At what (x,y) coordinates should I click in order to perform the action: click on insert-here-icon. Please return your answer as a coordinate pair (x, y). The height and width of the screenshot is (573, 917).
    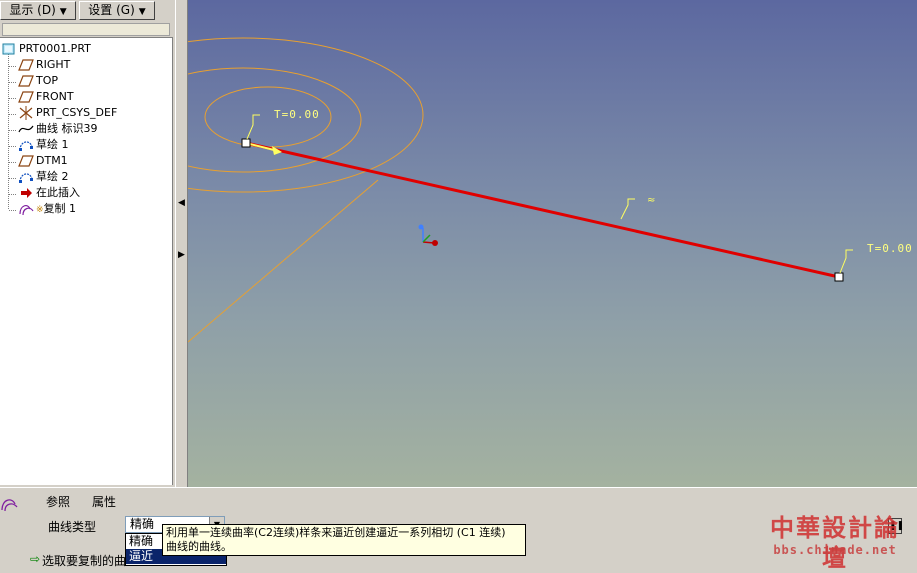
    Looking at the image, I should click on (26, 193).